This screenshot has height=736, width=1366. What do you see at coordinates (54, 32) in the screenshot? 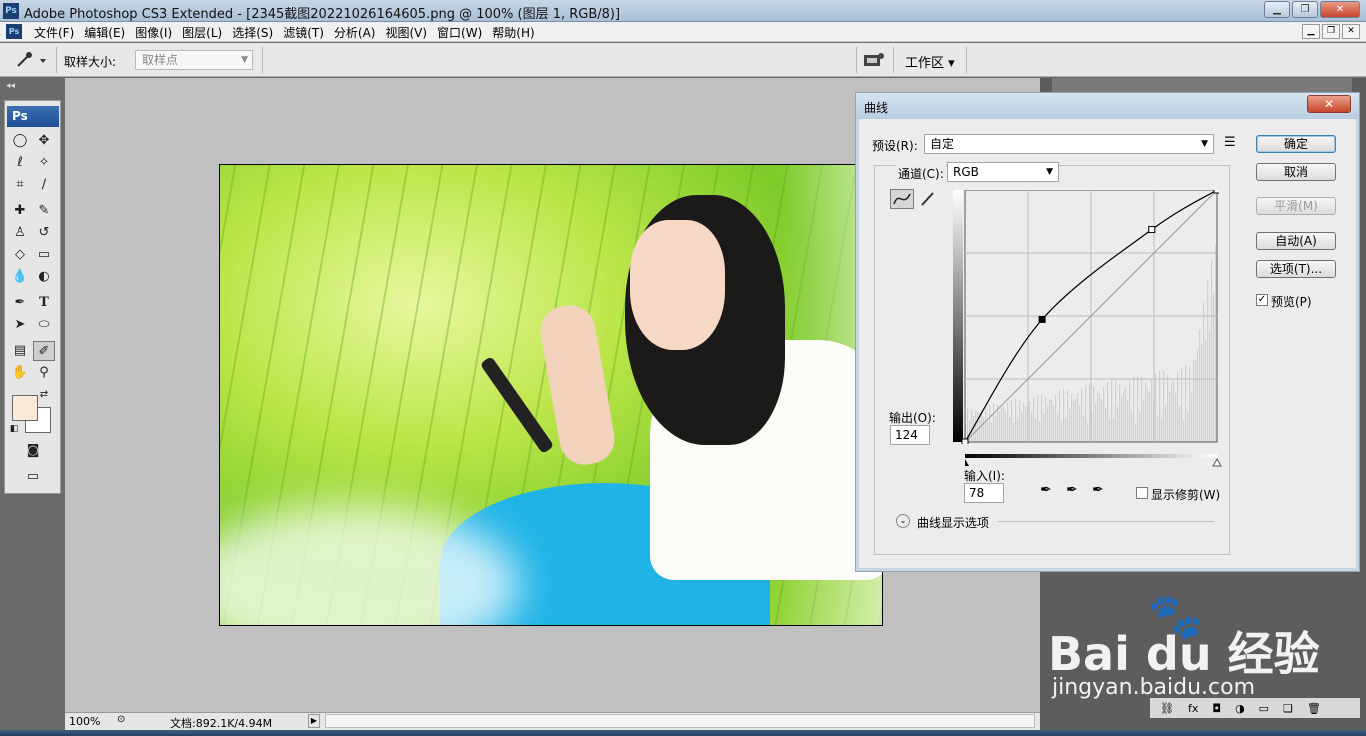
I see `menu-file: 文件(F)` at bounding box center [54, 32].